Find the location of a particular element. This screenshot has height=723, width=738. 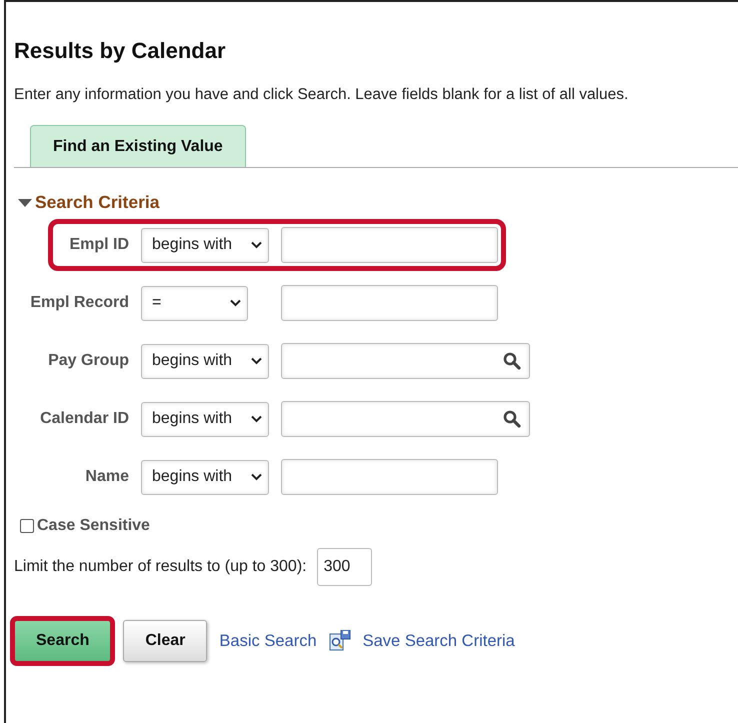

field-label: Empl ID is located at coordinates (98, 245).